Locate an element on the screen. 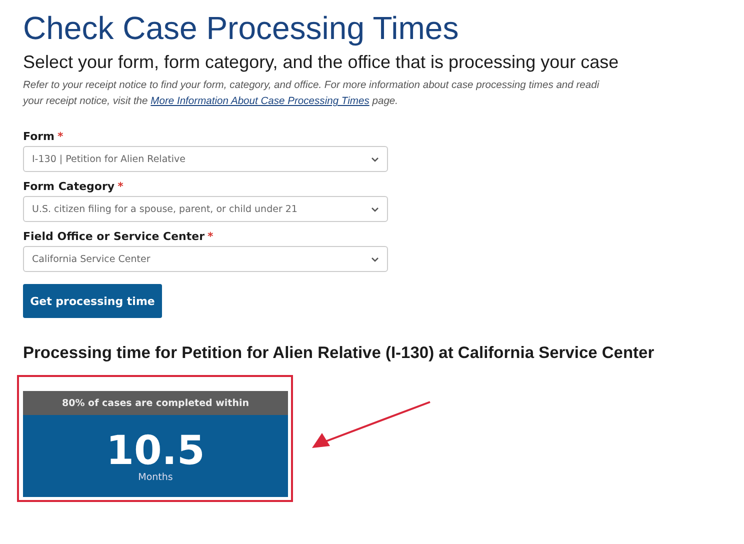 The width and height of the screenshot is (744, 544). submit-button: Get processing time is located at coordinates (92, 301).